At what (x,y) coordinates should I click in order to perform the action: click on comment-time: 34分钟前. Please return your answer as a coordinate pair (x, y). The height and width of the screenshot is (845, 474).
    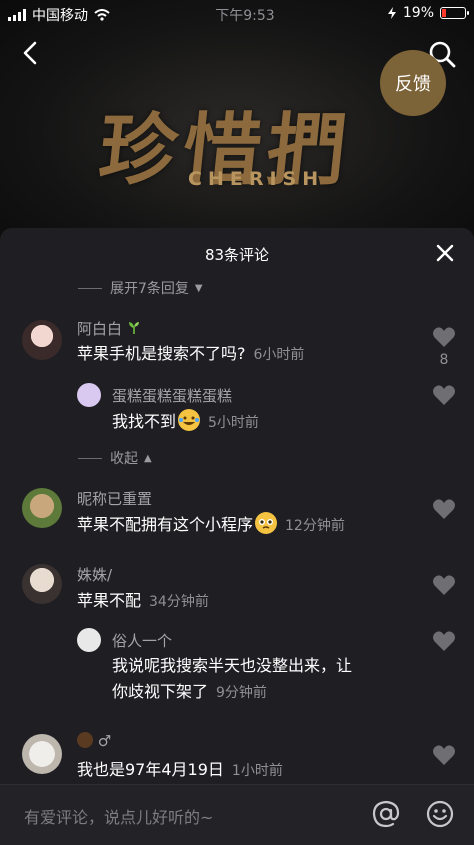
    Looking at the image, I should click on (179, 602).